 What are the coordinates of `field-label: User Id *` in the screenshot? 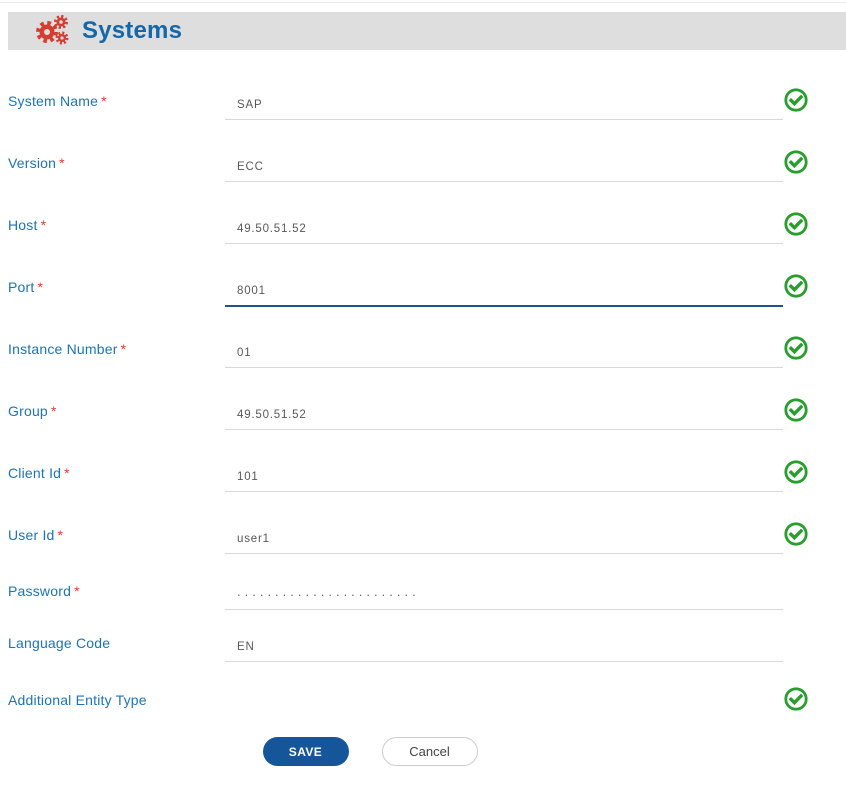 It's located at (35, 535).